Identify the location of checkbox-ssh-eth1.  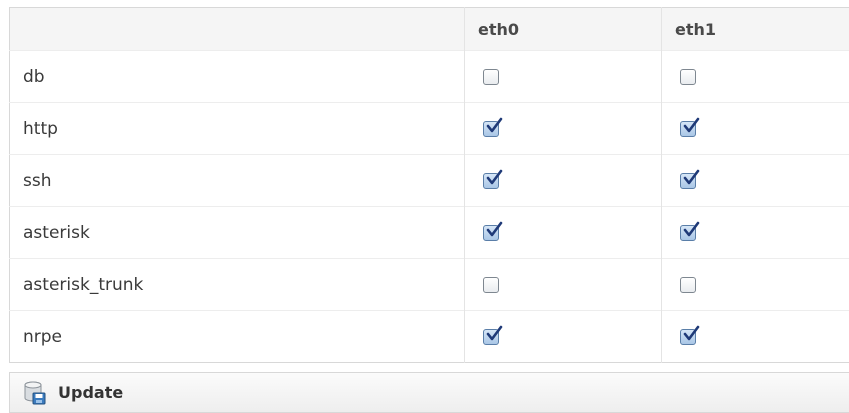
(690, 179).